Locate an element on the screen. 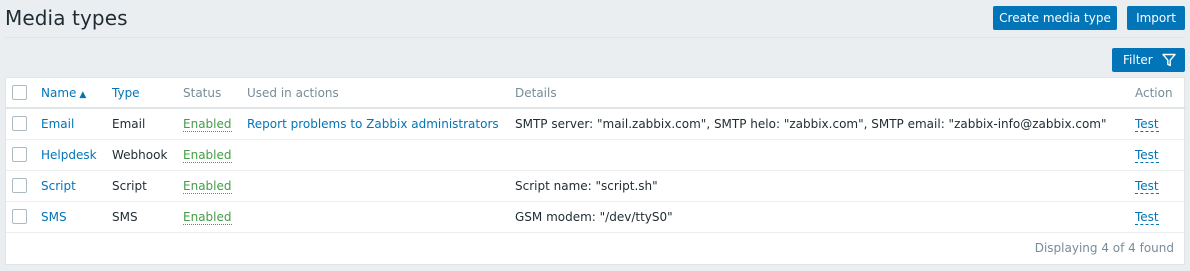 This screenshot has height=271, width=1190. sort-asc-icon: ▲ is located at coordinates (83, 94).